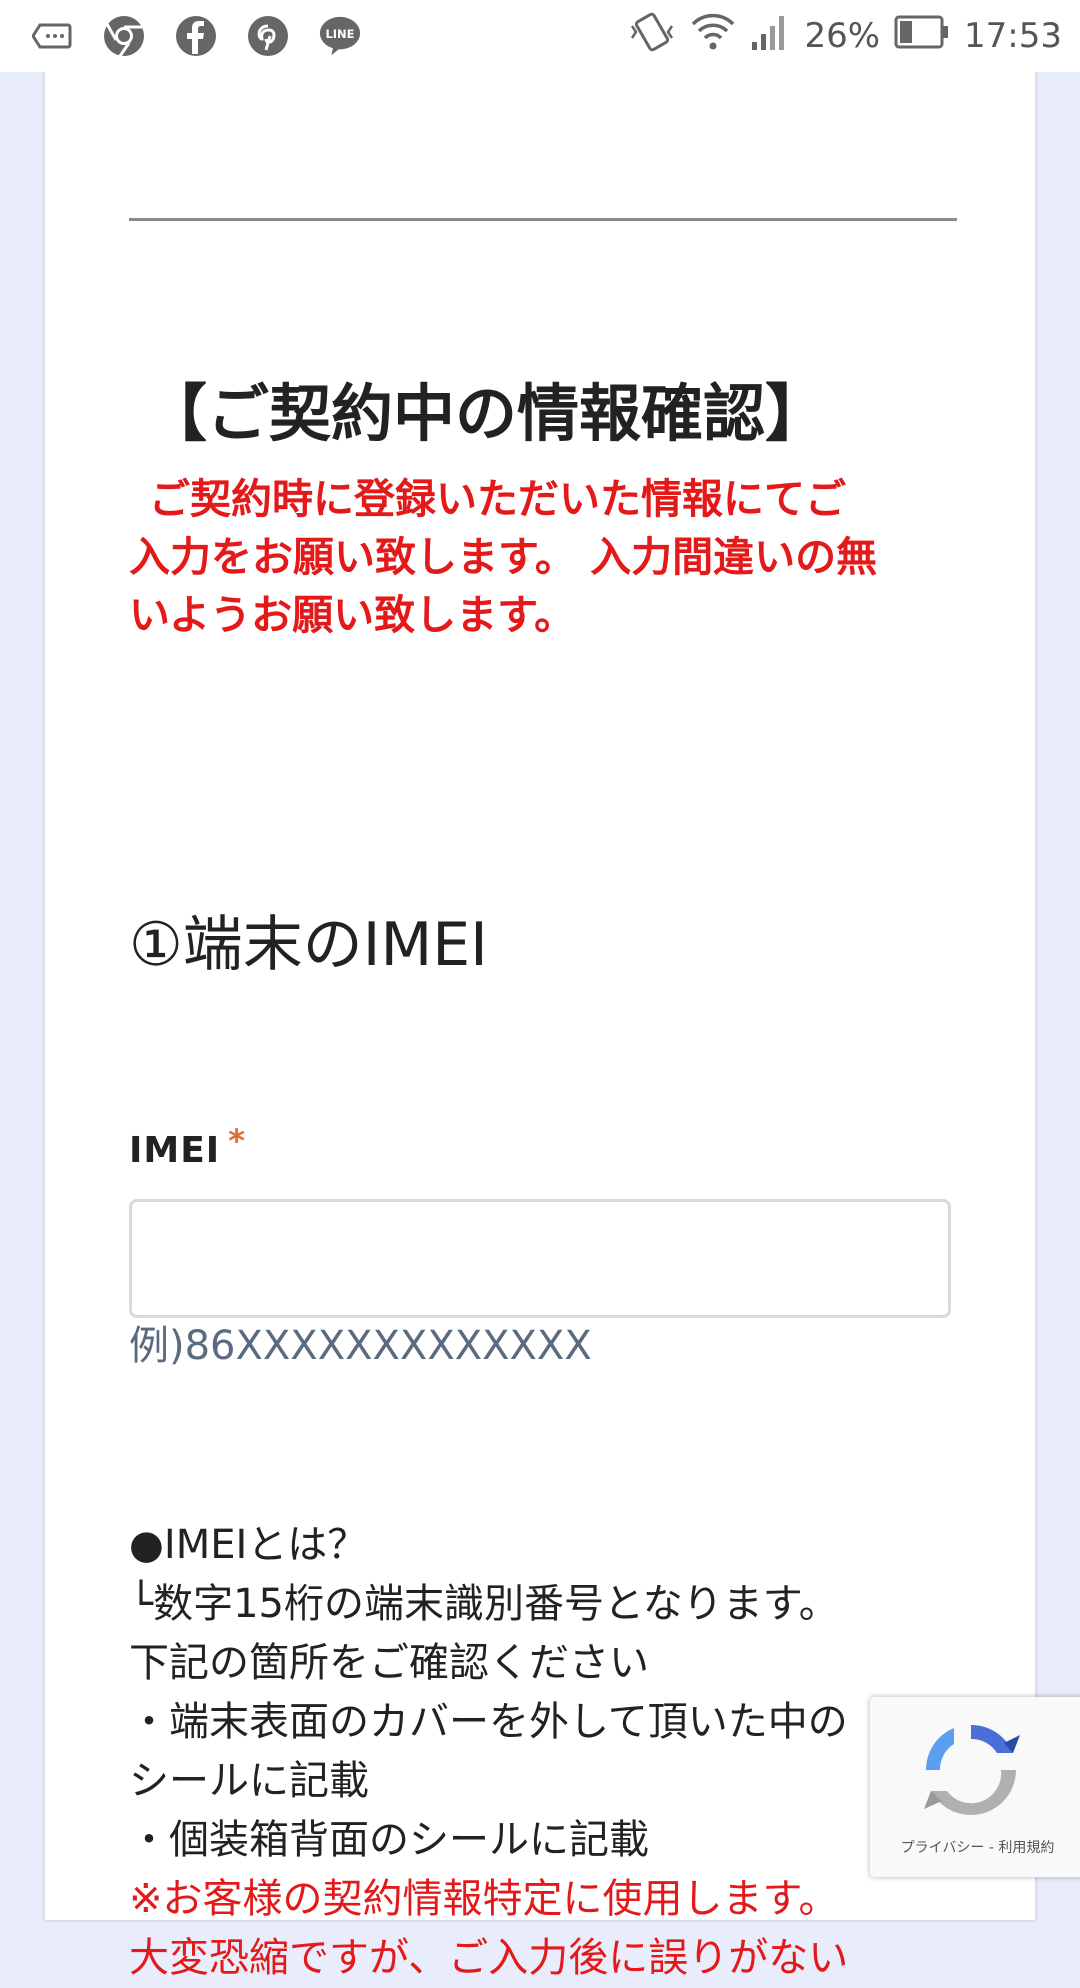  I want to click on required-mark: *, so click(237, 1141).